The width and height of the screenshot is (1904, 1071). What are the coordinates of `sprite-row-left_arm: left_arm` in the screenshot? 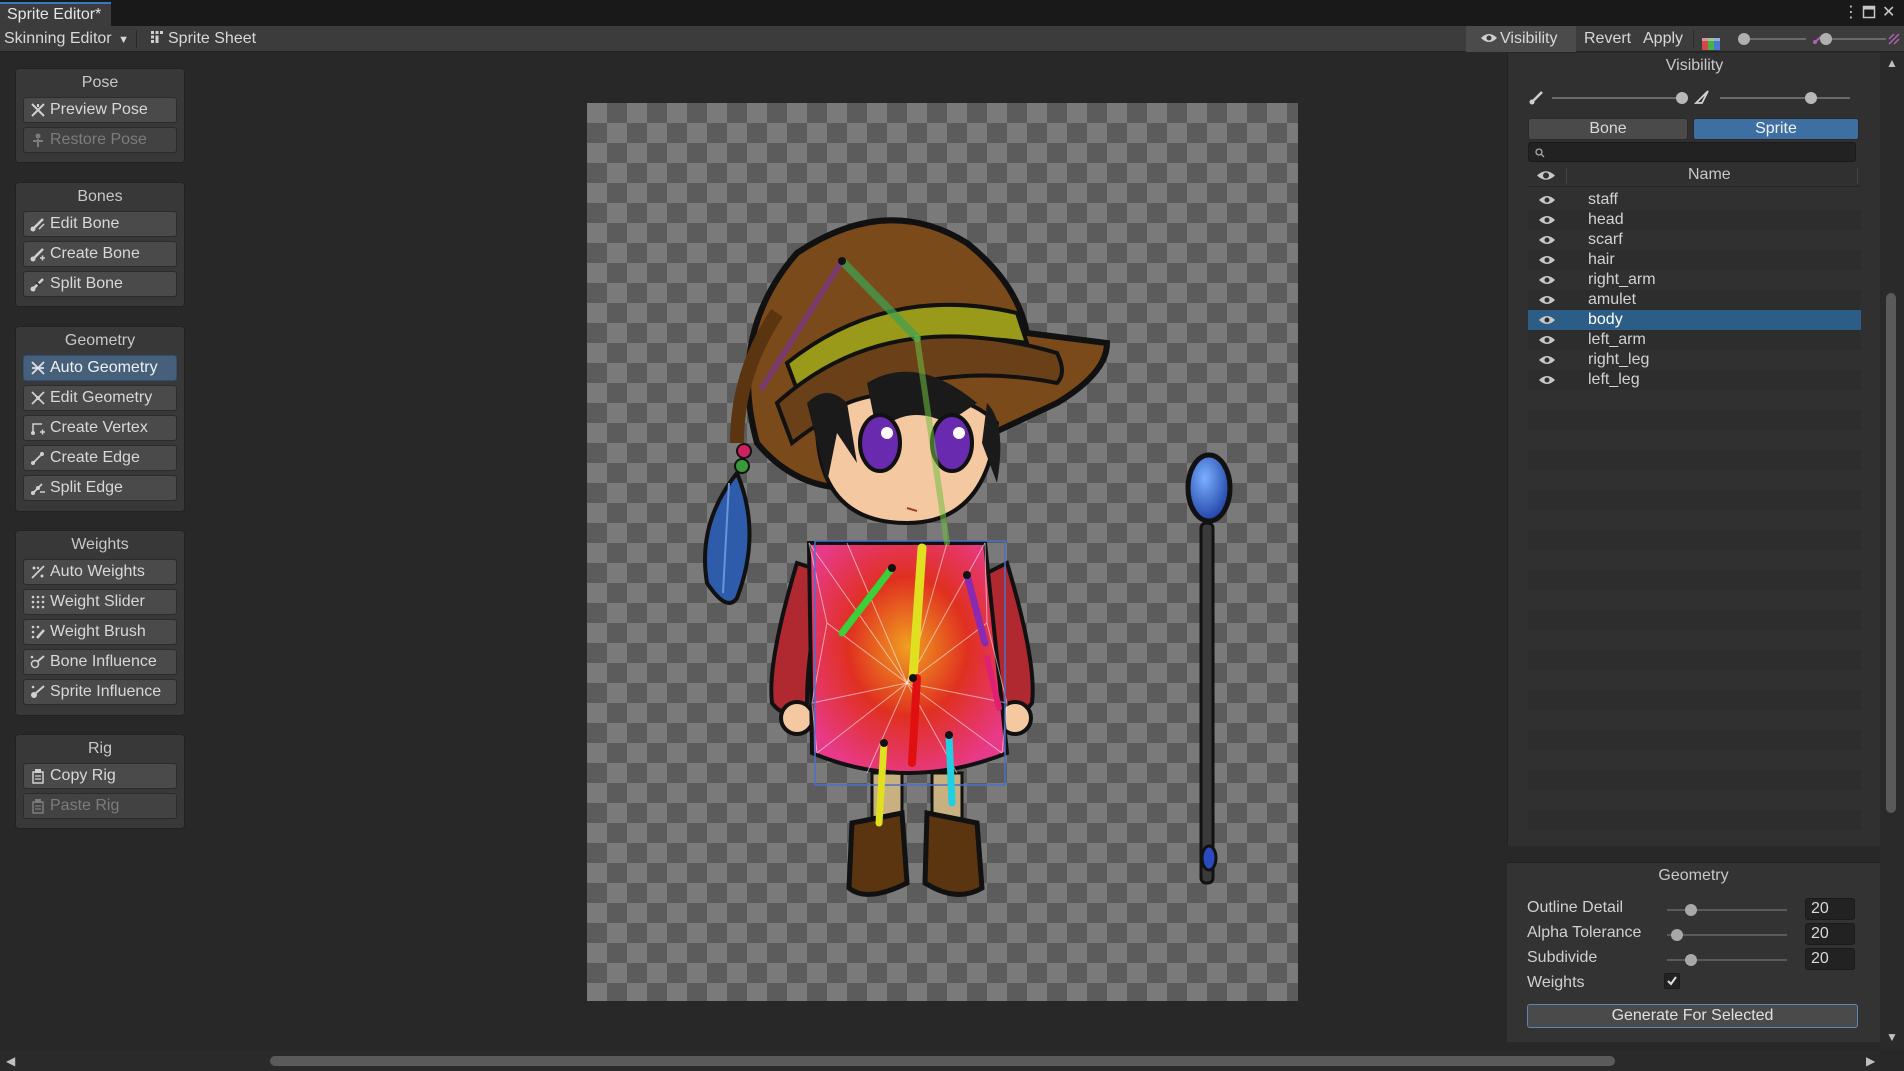 It's located at (1694, 340).